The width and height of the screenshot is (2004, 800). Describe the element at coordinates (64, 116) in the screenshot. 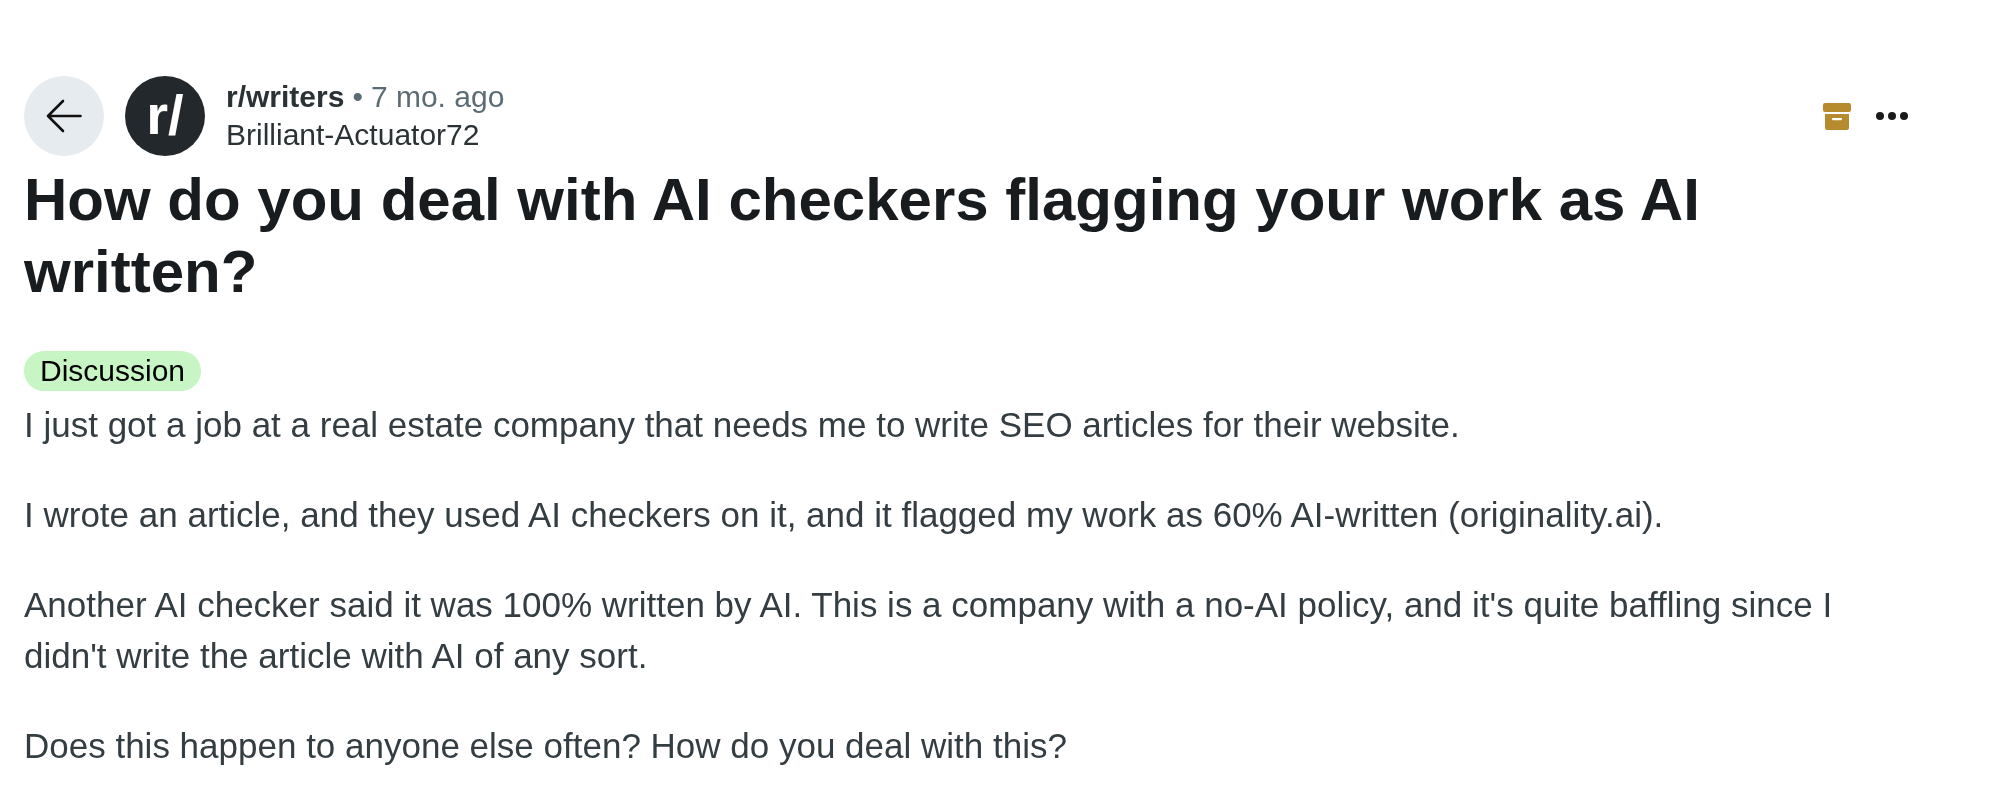

I see `back-arrow-icon` at that location.